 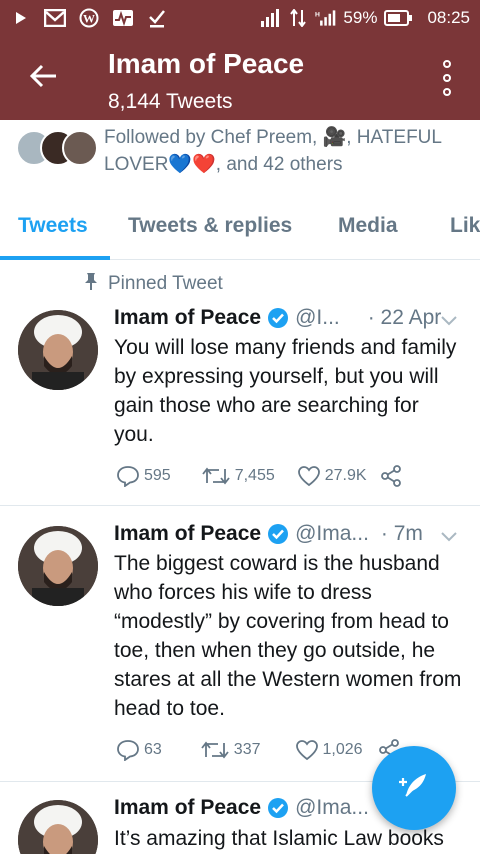 I want to click on like-count: 27.9K, so click(x=345, y=475).